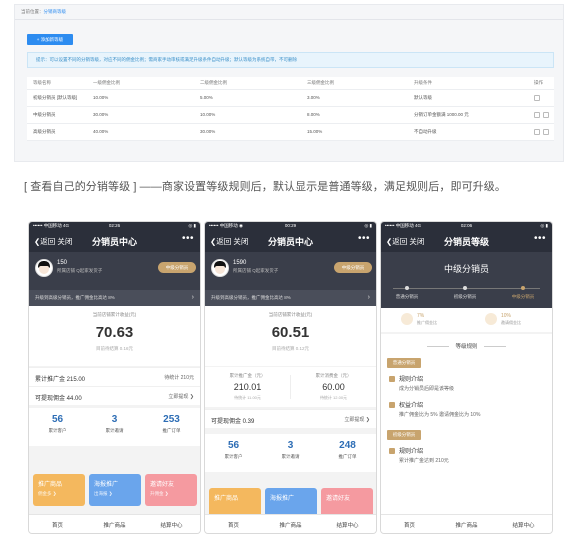 Image resolution: width=565 pixels, height=542 pixels. What do you see at coordinates (406, 450) in the screenshot?
I see `rule-title: 规则介绍` at bounding box center [406, 450].